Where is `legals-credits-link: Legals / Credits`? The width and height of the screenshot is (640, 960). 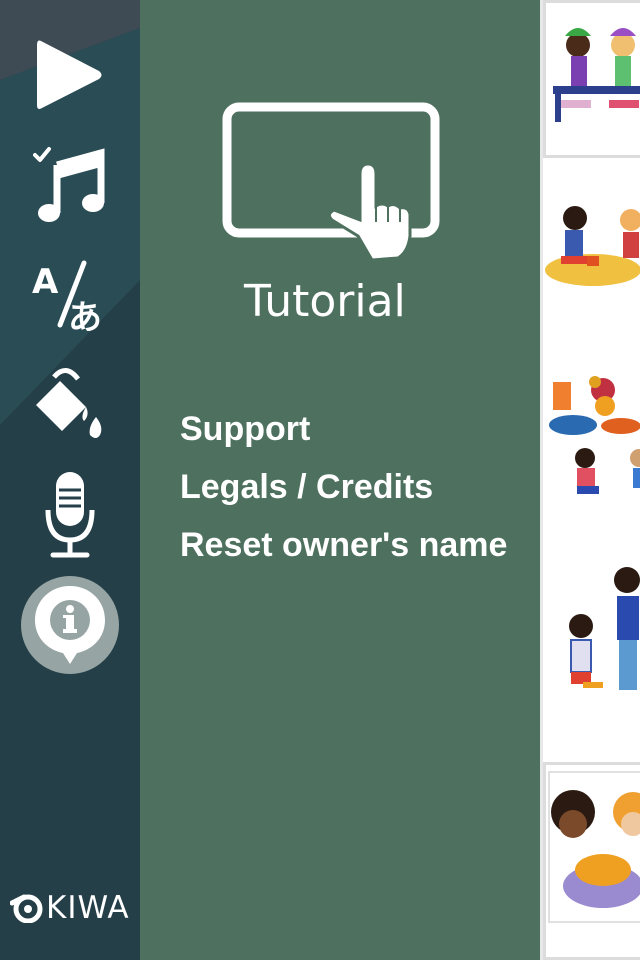
legals-credits-link: Legals / Credits is located at coordinates (343, 489).